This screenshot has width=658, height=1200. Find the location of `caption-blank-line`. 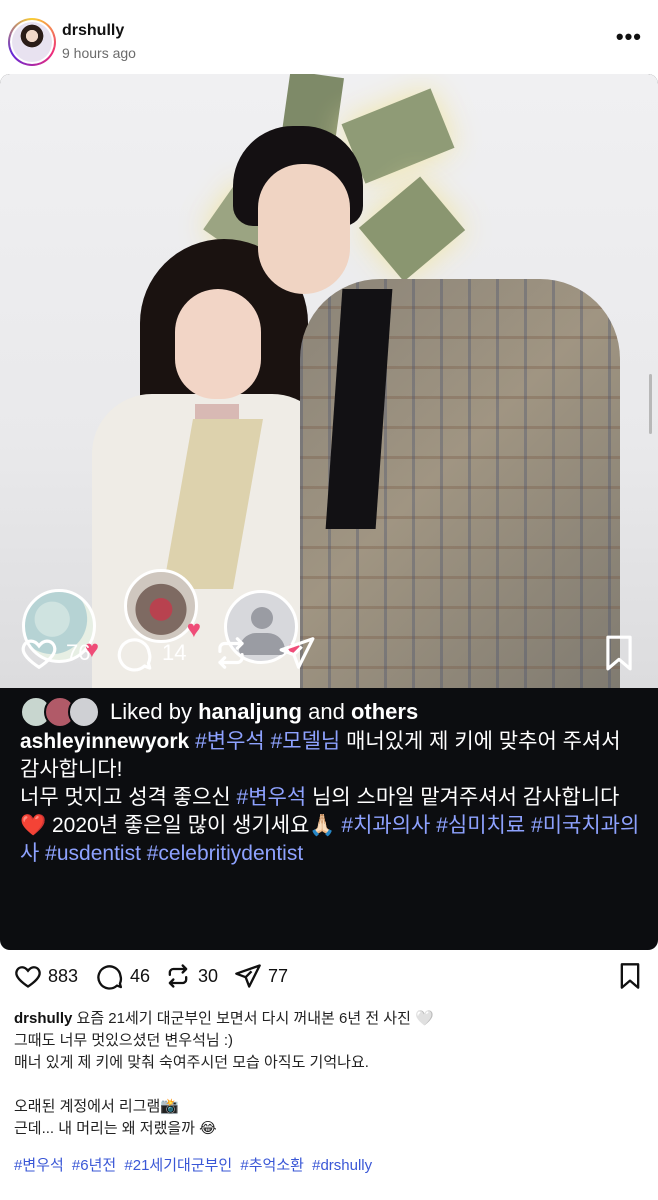

caption-blank-line is located at coordinates (329, 1085).